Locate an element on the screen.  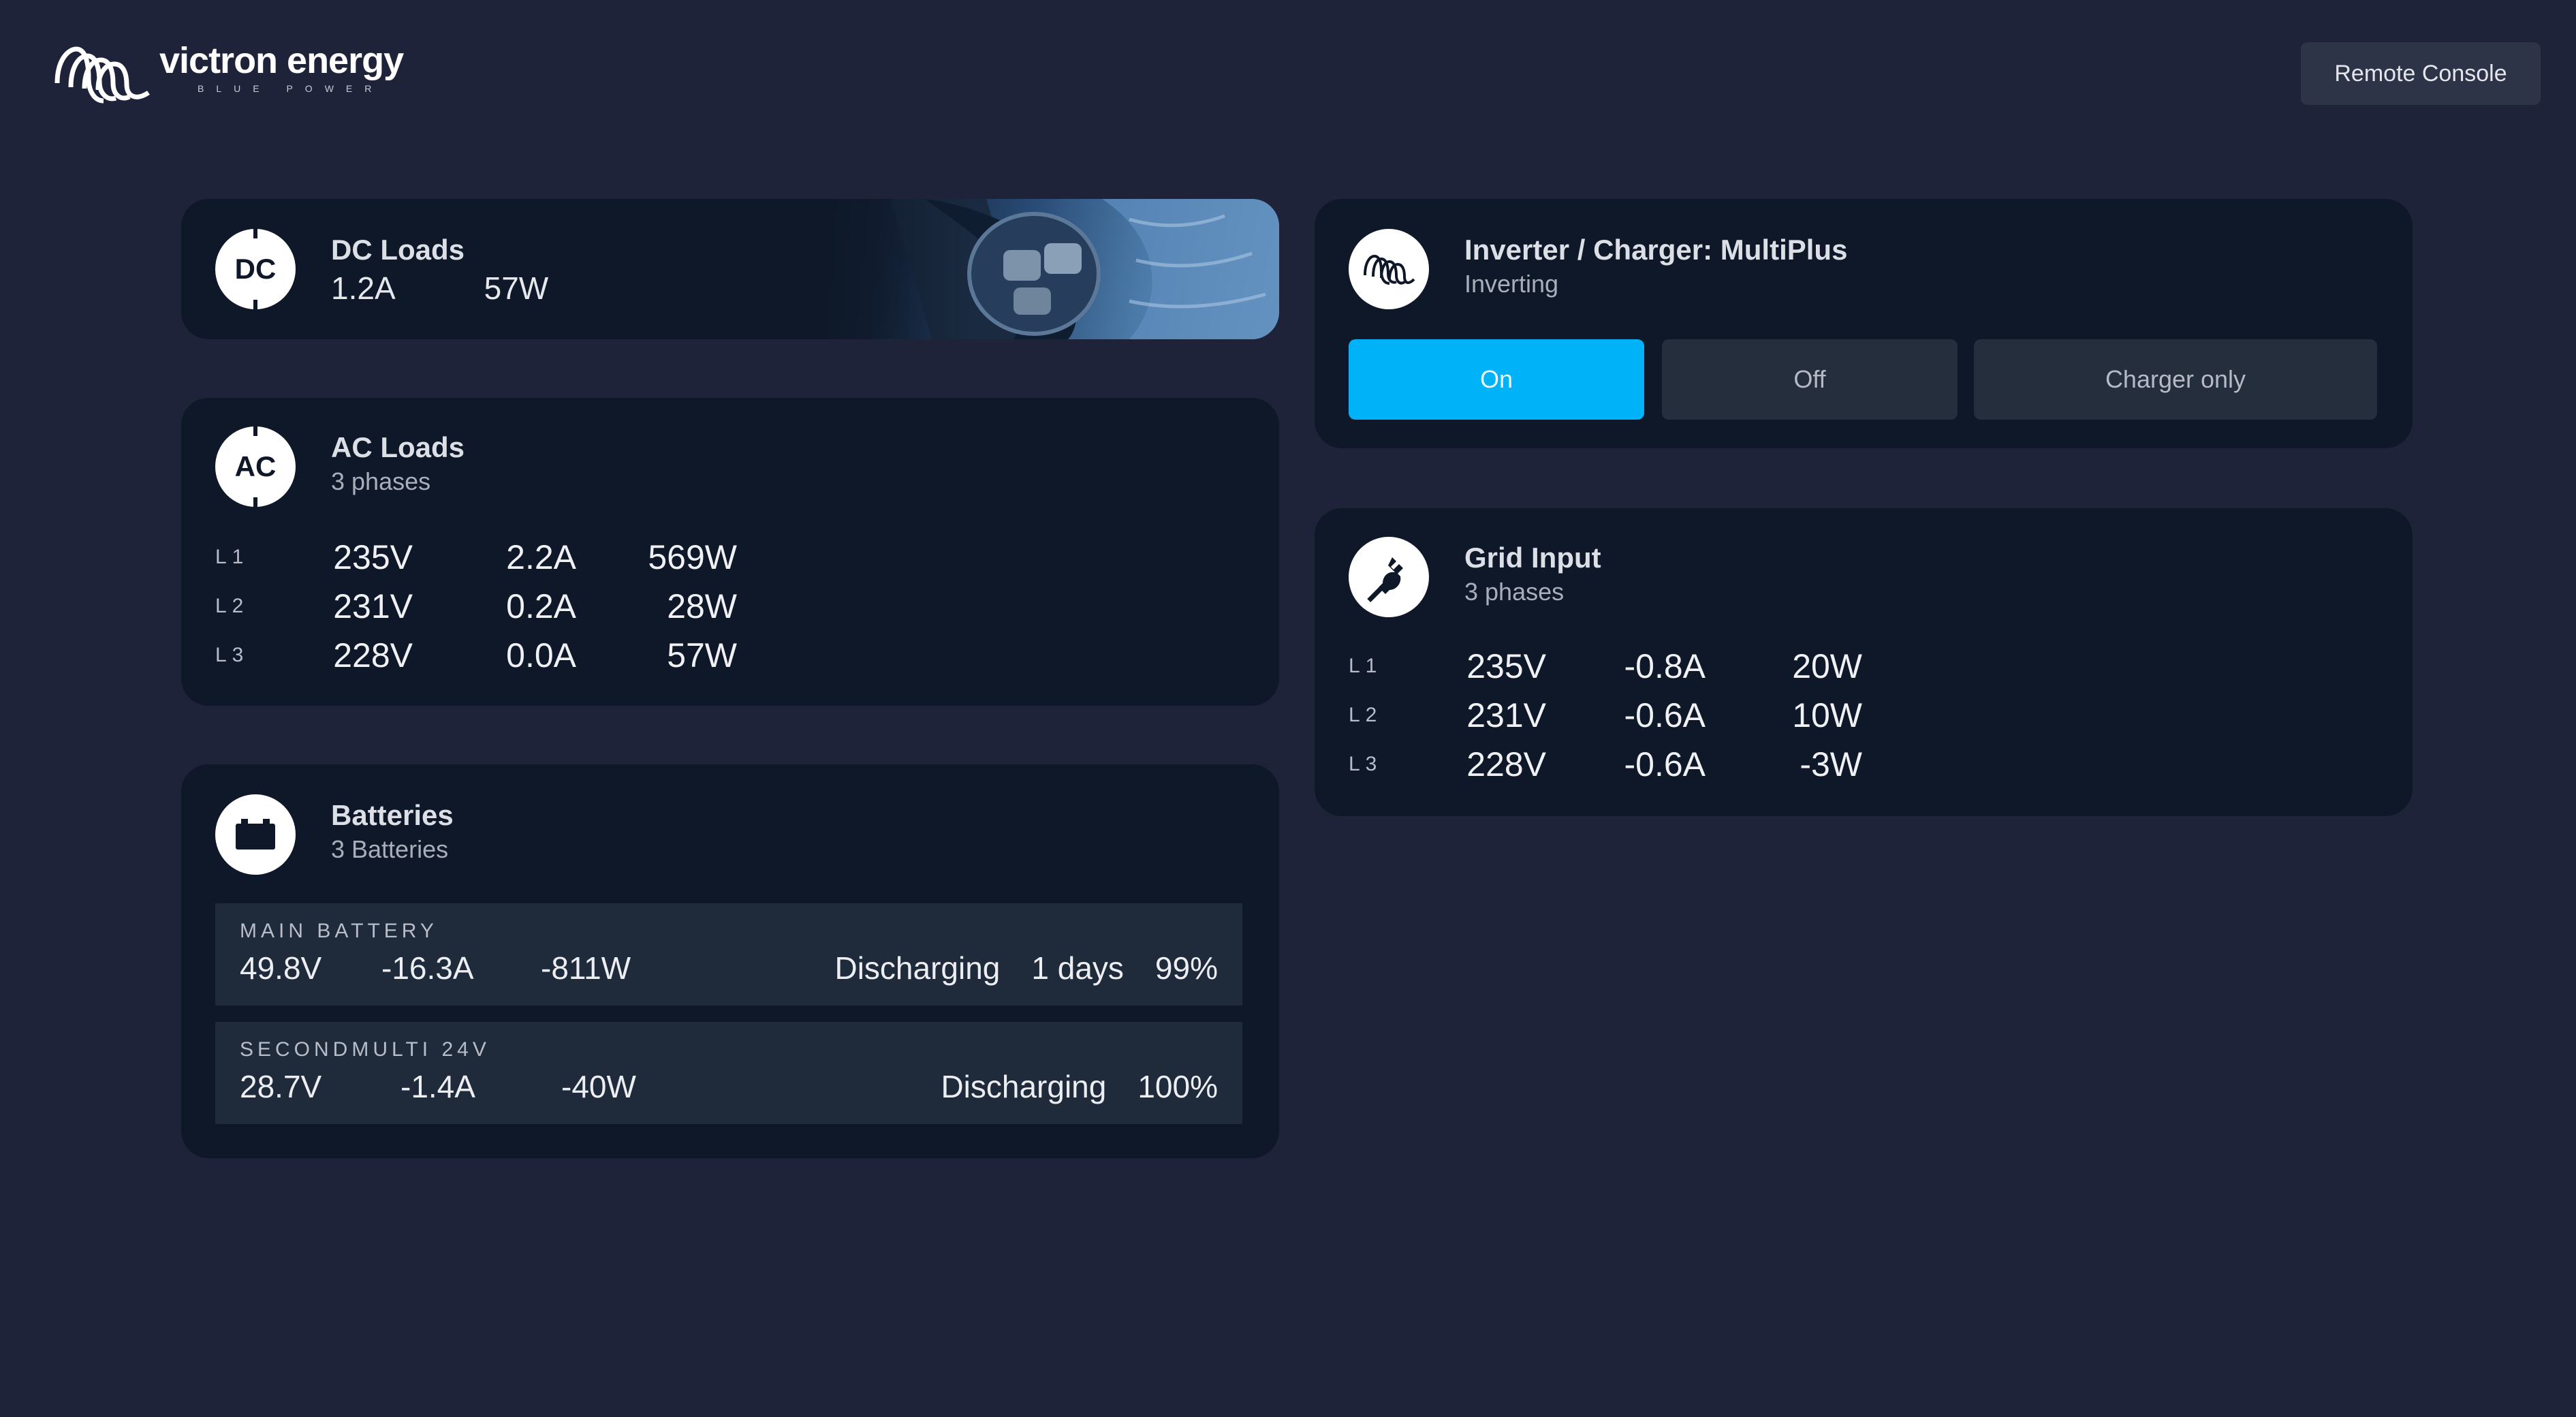
phase-power: 20W is located at coordinates (1827, 666).